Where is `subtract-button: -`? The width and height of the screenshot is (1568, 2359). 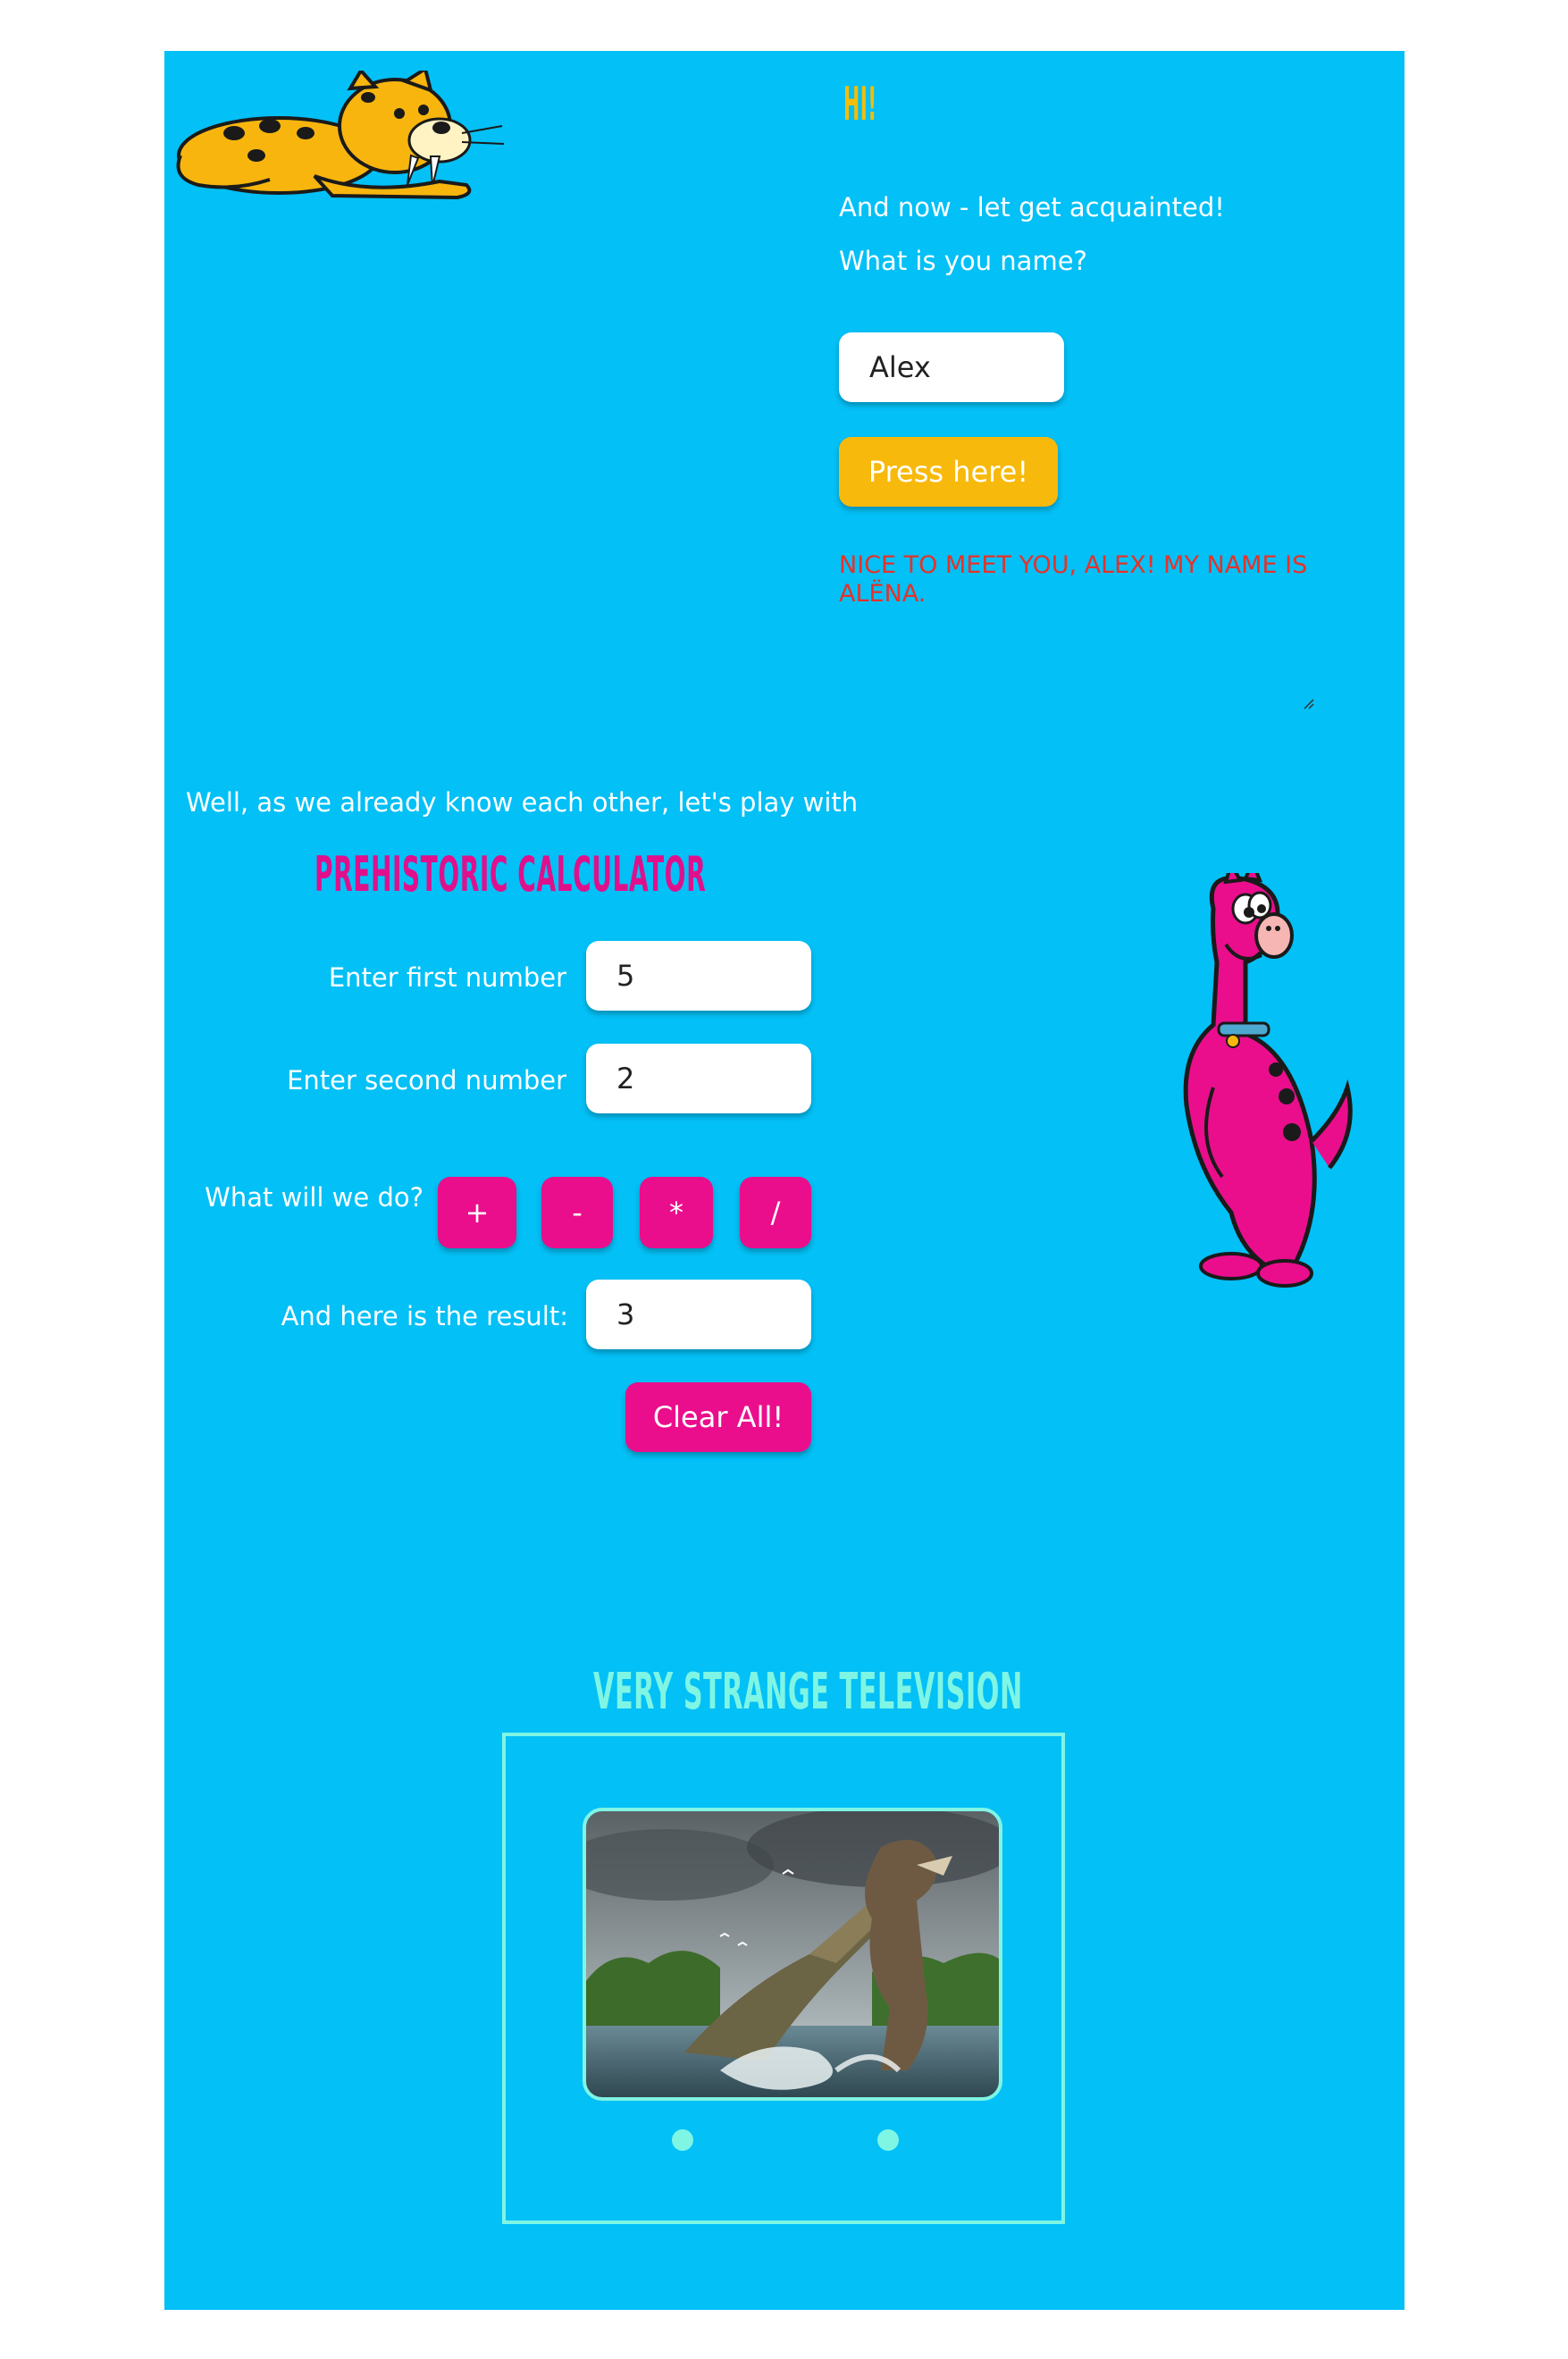
subtract-button: - is located at coordinates (577, 1212).